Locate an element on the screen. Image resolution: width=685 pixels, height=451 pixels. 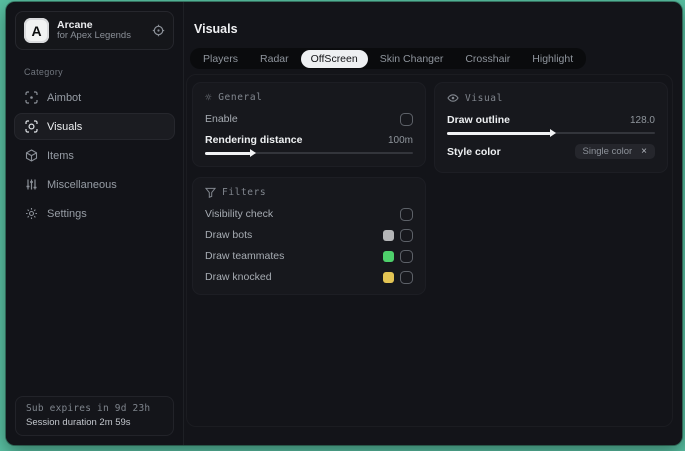
sliders-icon is located at coordinates (31, 184).